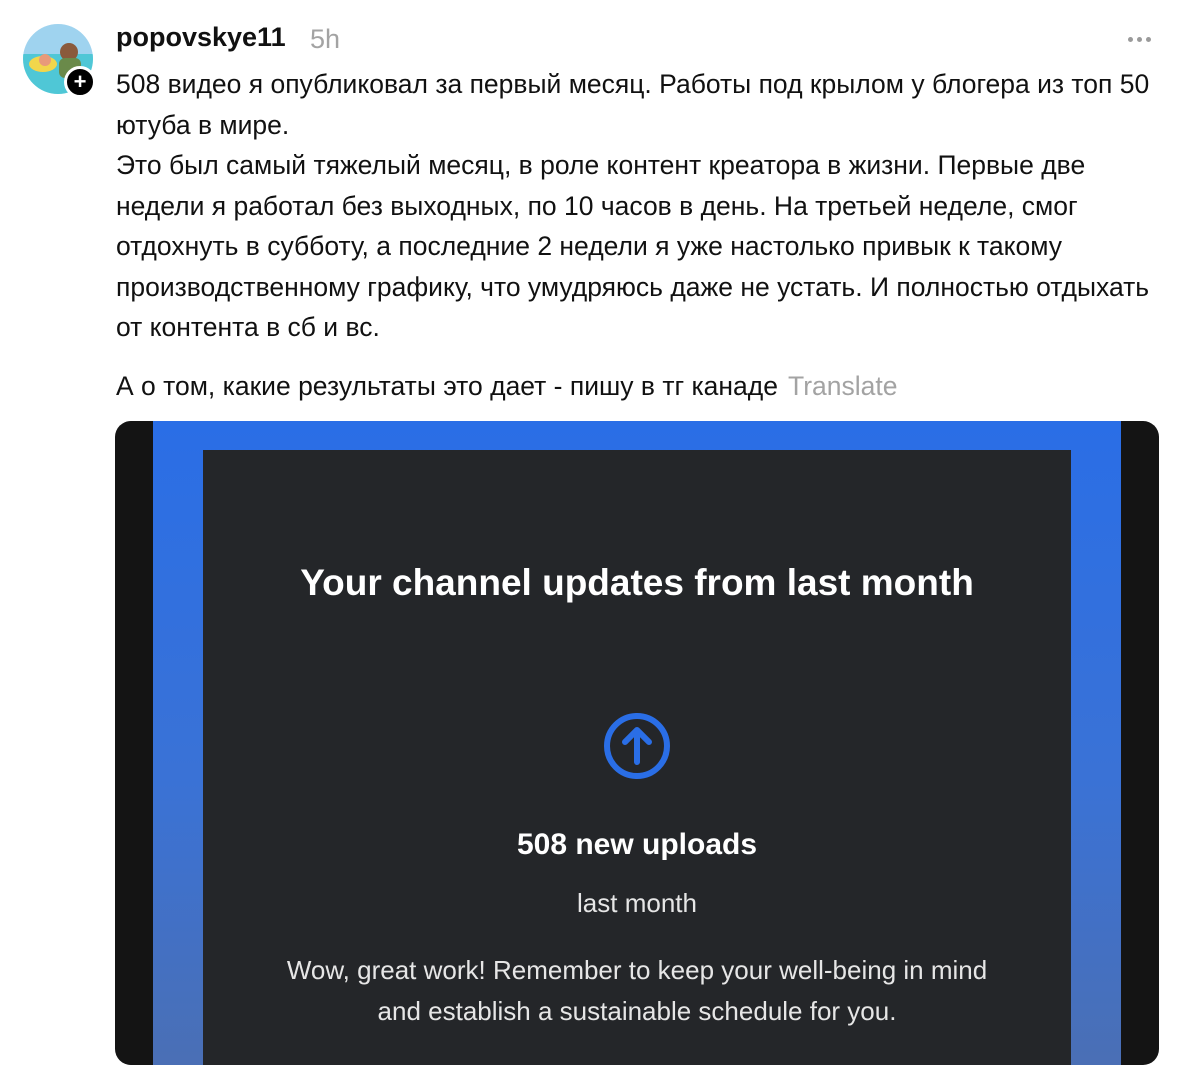 This screenshot has width=1200, height=1091. What do you see at coordinates (842, 386) in the screenshot?
I see `translate-link: Translate` at bounding box center [842, 386].